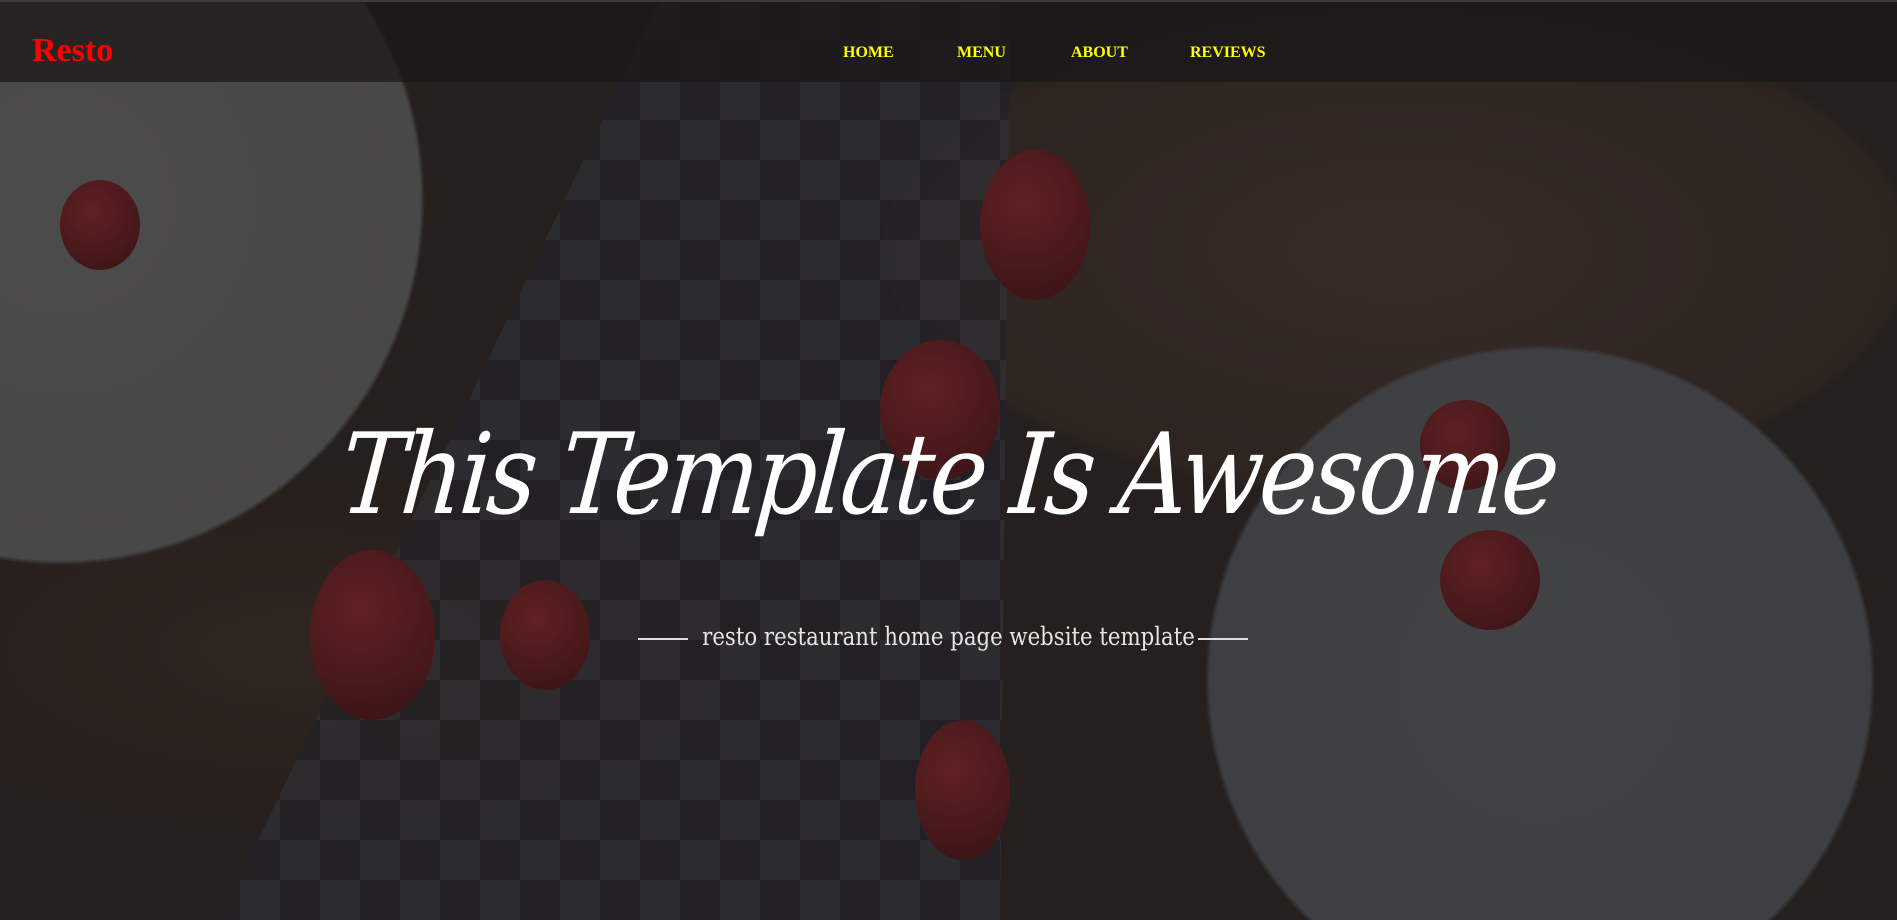  Describe the element at coordinates (1223, 639) in the screenshot. I see `subtitle-divider-right` at that location.